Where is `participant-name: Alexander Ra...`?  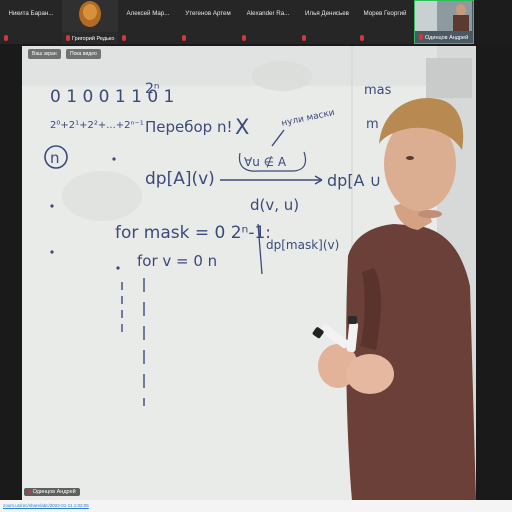 participant-name: Alexander Ra... is located at coordinates (268, 13).